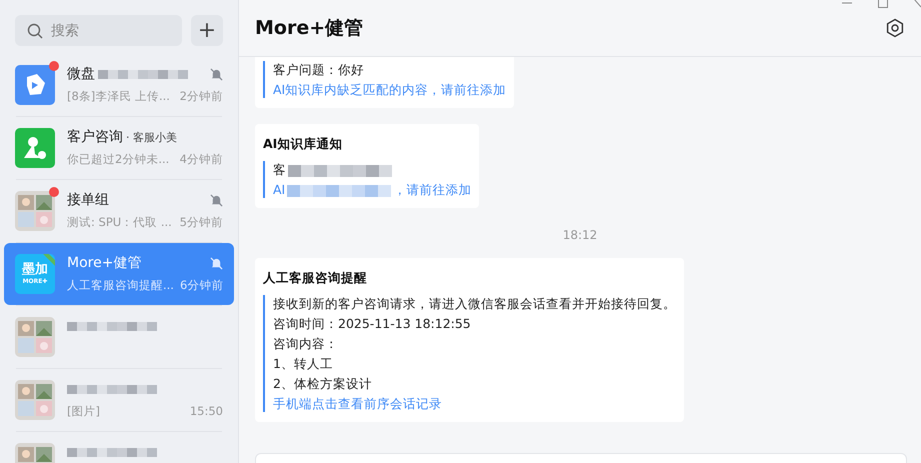 Image resolution: width=921 pixels, height=463 pixels. I want to click on card-link: AI, so click(279, 189).